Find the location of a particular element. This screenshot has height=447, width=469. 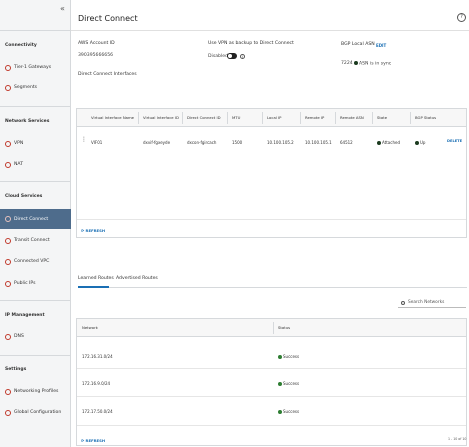

mtu: 1500 is located at coordinates (237, 142).